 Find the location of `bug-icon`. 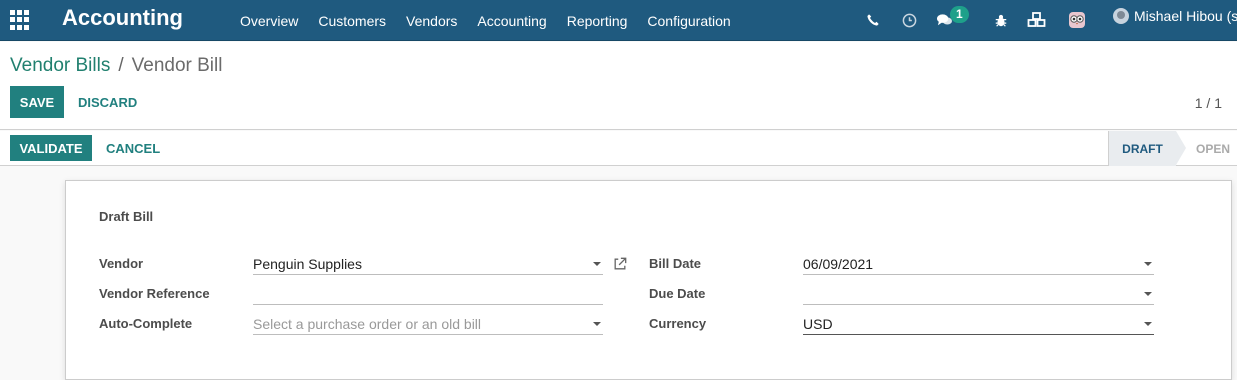

bug-icon is located at coordinates (1001, 20).